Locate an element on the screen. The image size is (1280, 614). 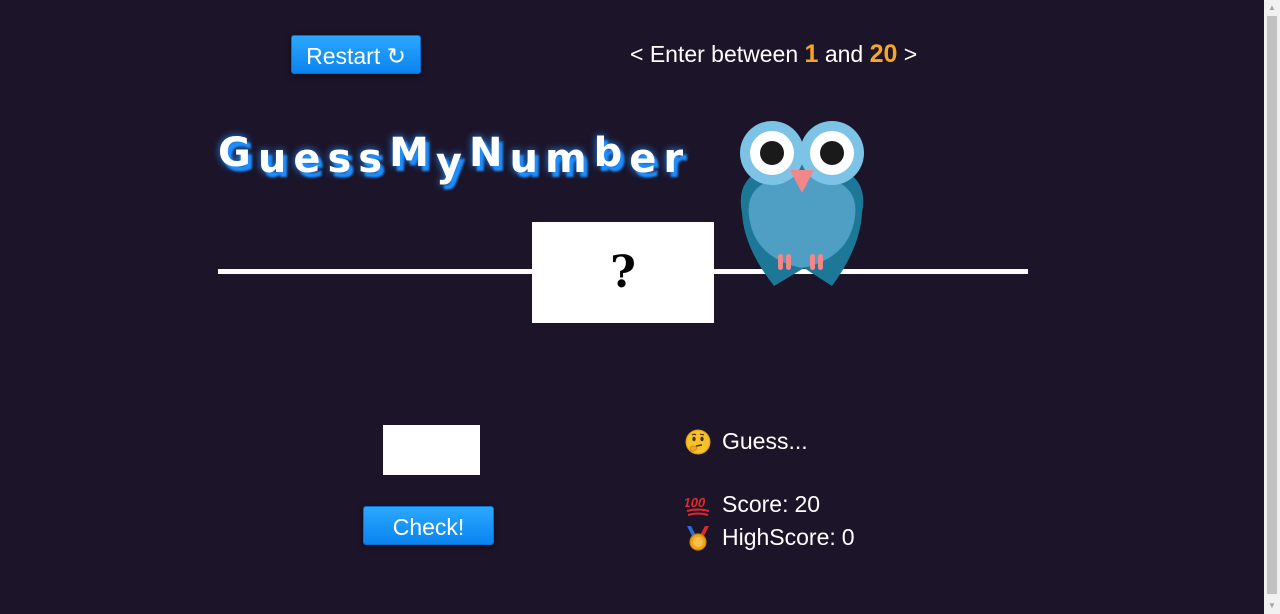
score-label: Score: is located at coordinates (755, 504).